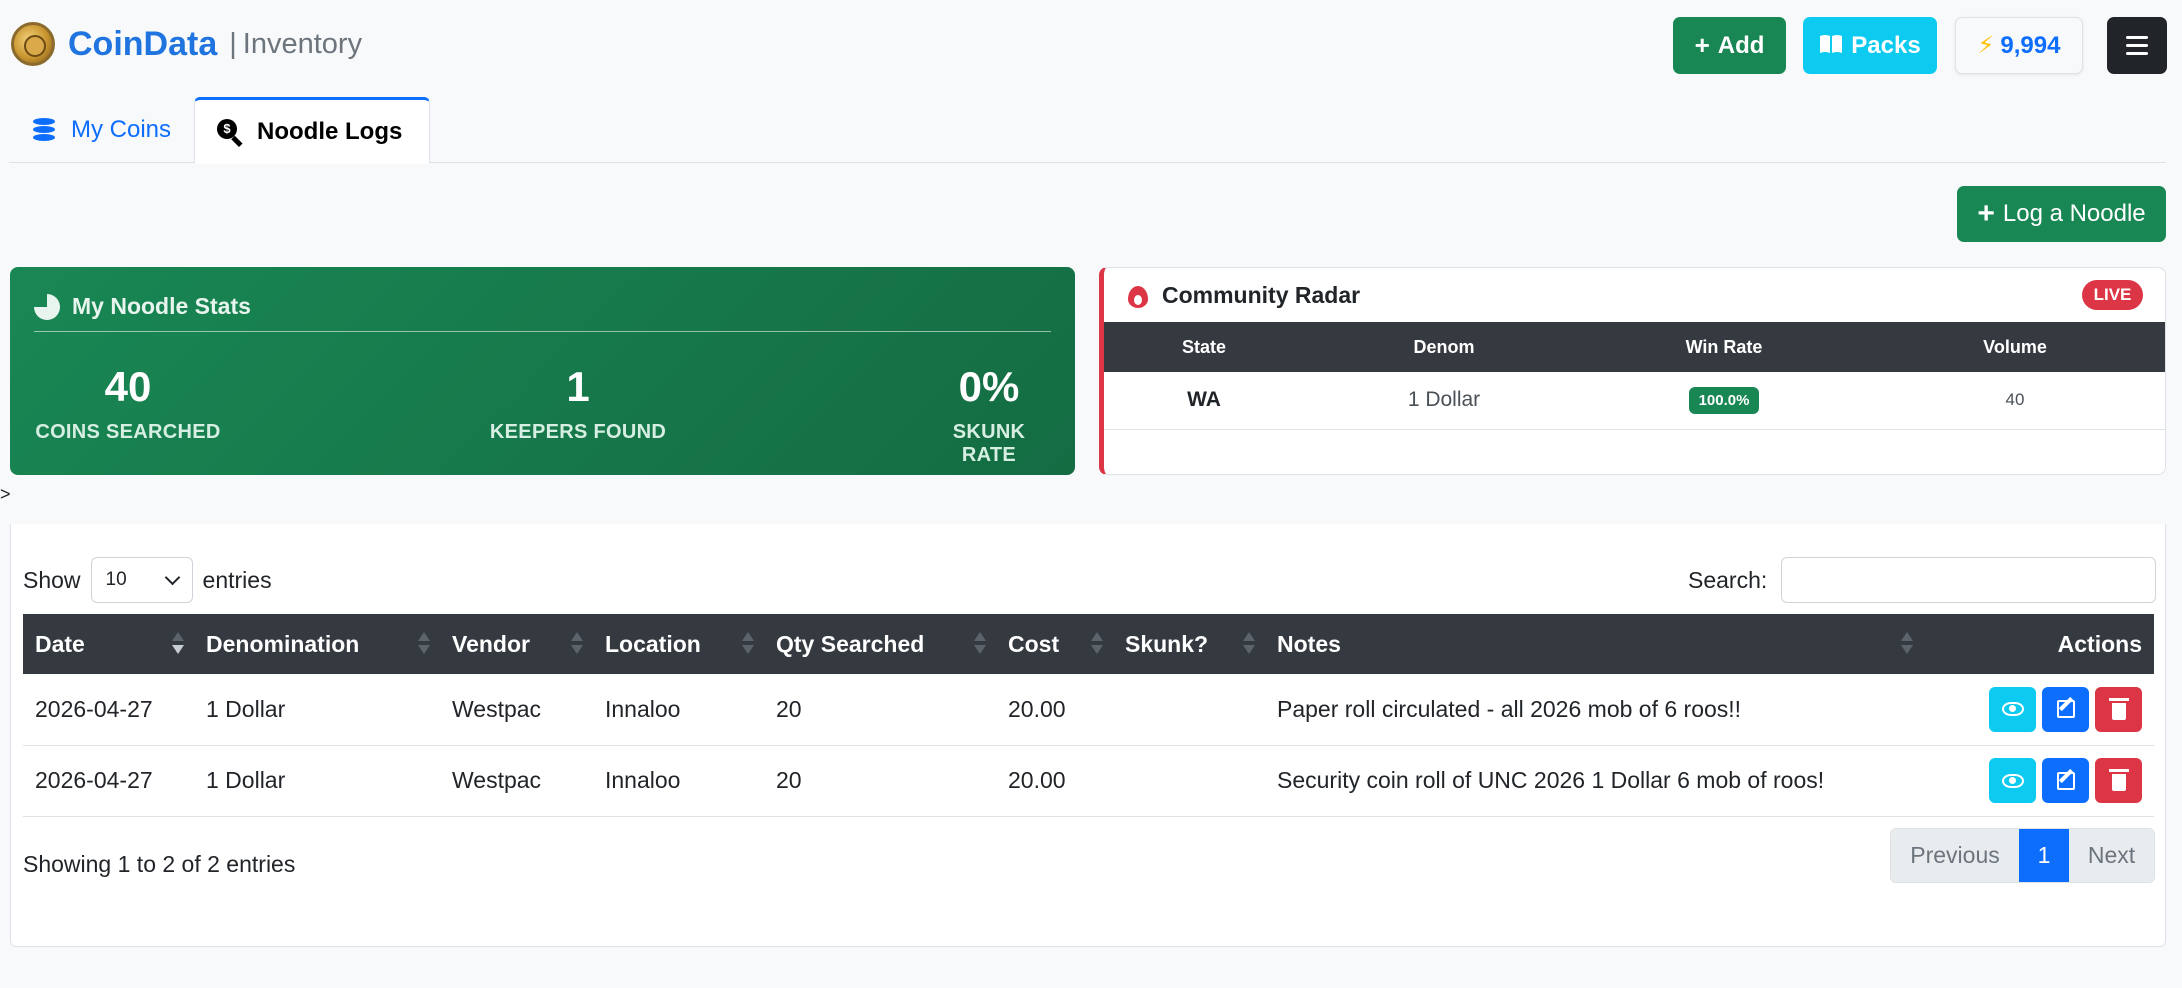 The width and height of the screenshot is (2182, 988). I want to click on menu-button, so click(2137, 45).